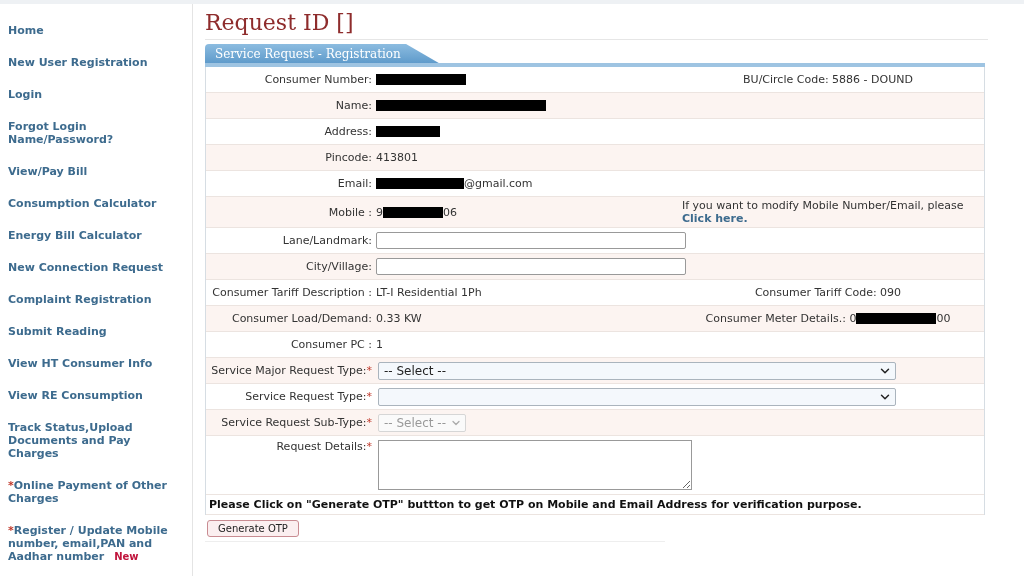 The width and height of the screenshot is (1024, 576). Describe the element at coordinates (379, 344) in the screenshot. I see `field-value: 1` at that location.